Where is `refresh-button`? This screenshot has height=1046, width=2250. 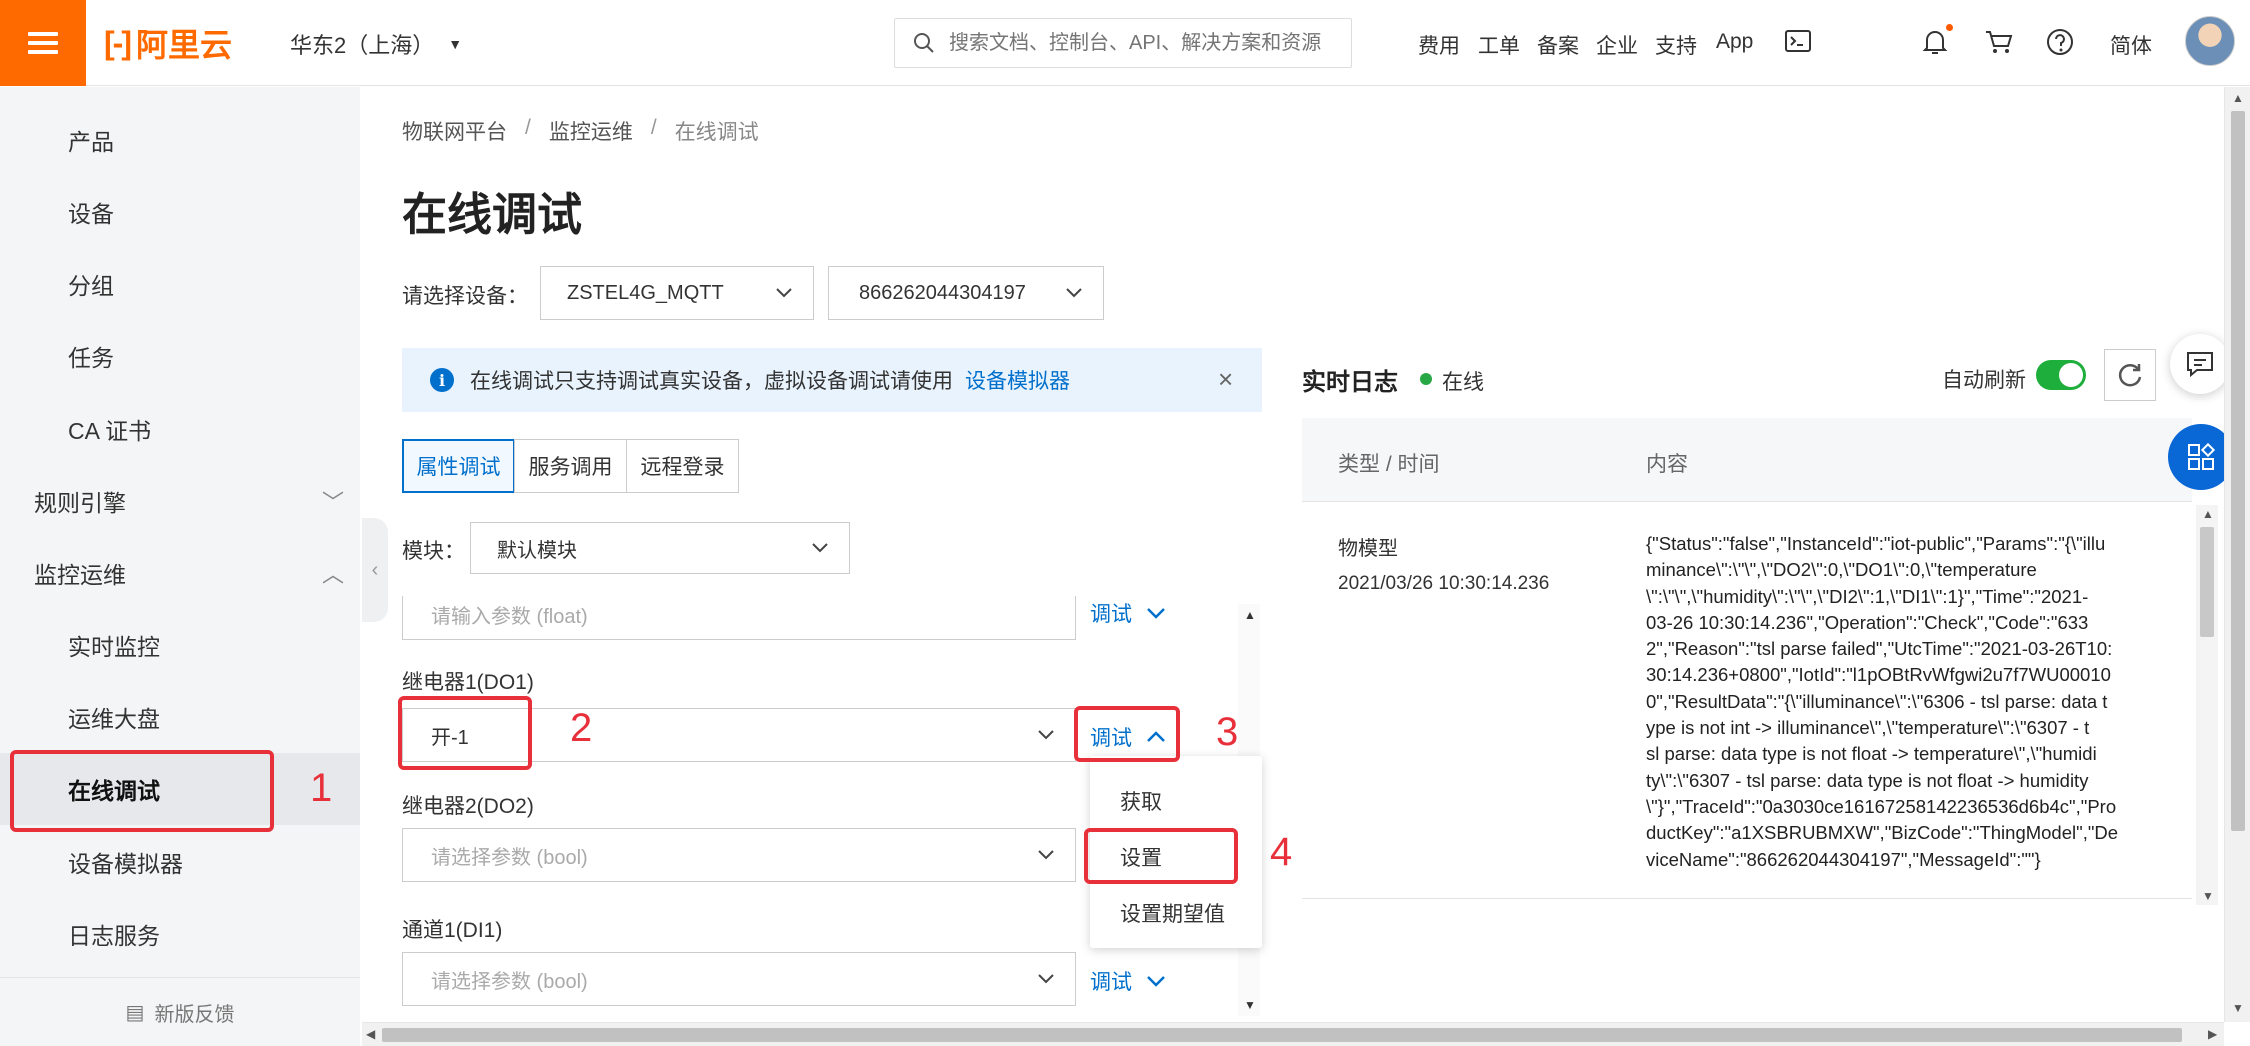
refresh-button is located at coordinates (2130, 375).